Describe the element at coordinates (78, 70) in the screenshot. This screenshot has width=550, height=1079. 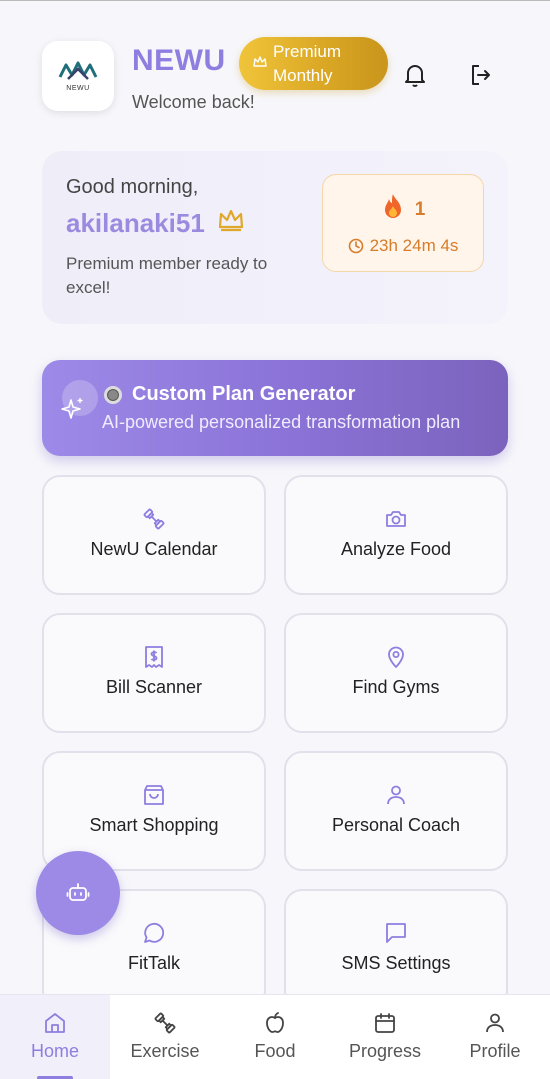
I see `logo-mark-icon` at that location.